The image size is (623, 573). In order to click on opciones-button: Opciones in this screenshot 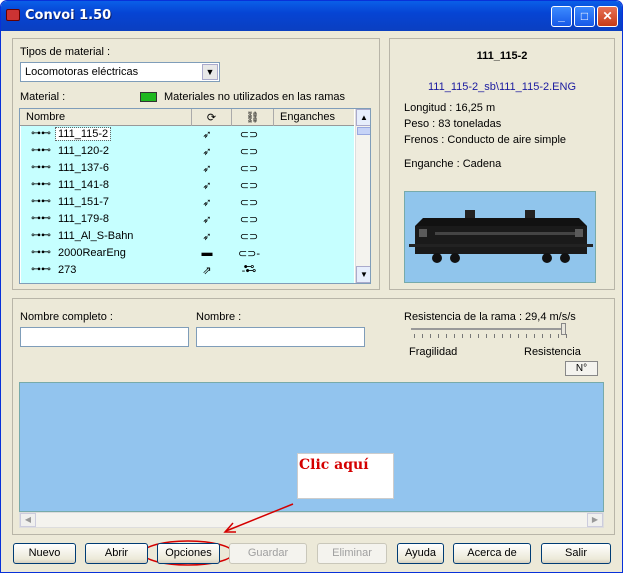, I will do `click(188, 553)`.